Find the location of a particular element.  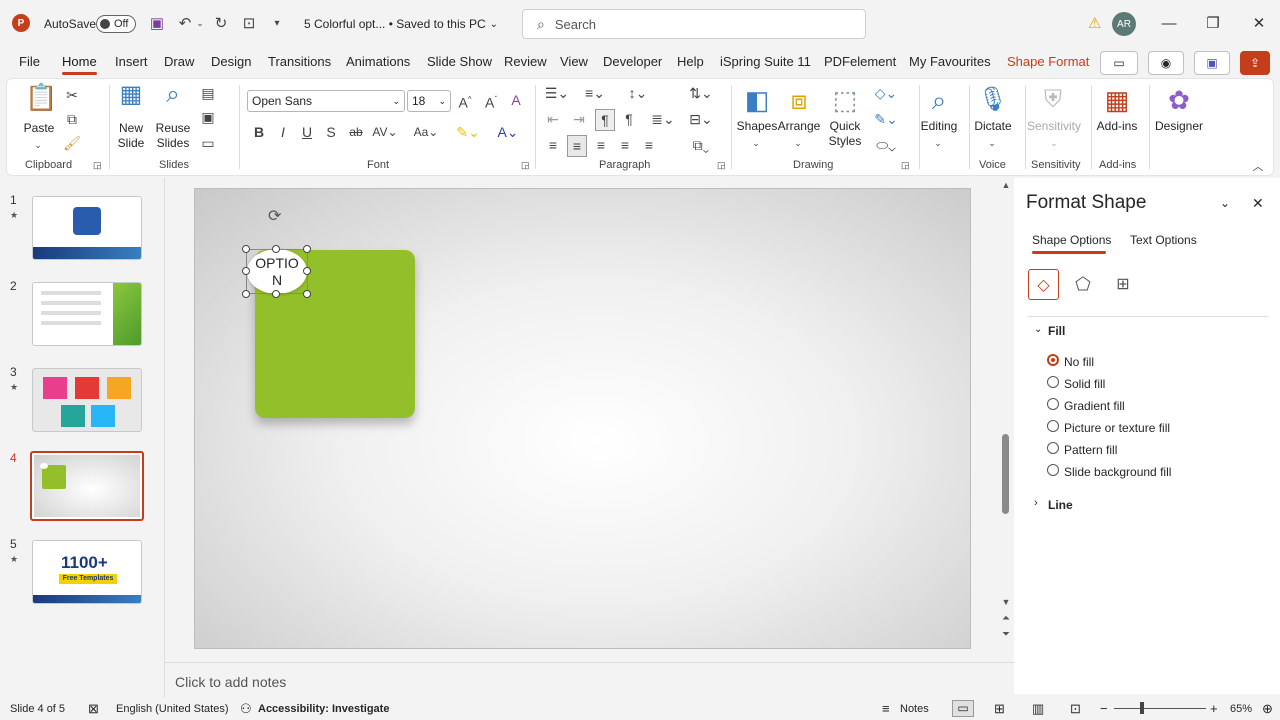

paragraph-launcher-icon: ◲ is located at coordinates (721, 165).